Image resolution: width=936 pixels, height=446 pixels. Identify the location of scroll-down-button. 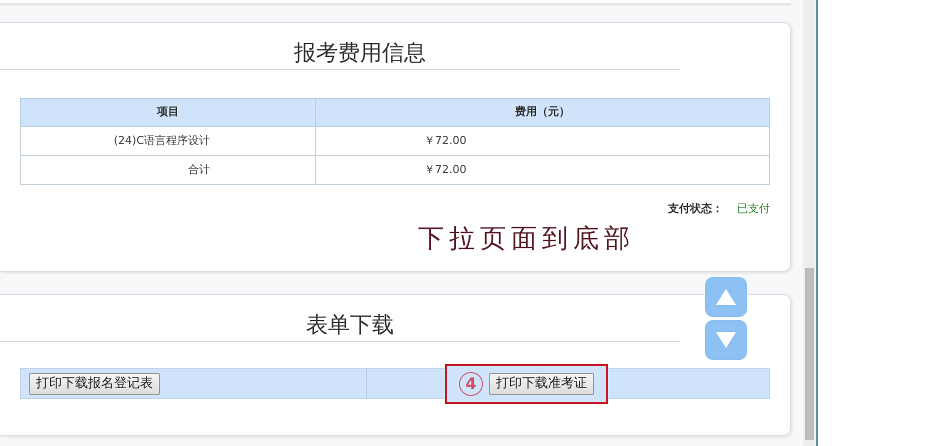
(726, 340).